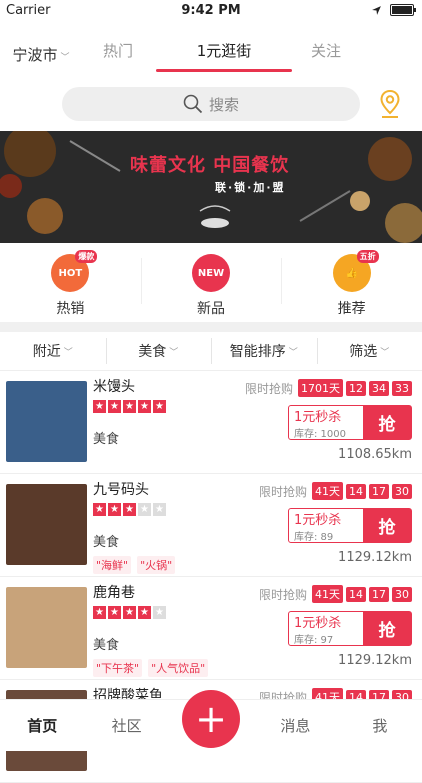 Image resolution: width=422 pixels, height=783 pixels. I want to click on merchant-name: 九号码头, so click(121, 489).